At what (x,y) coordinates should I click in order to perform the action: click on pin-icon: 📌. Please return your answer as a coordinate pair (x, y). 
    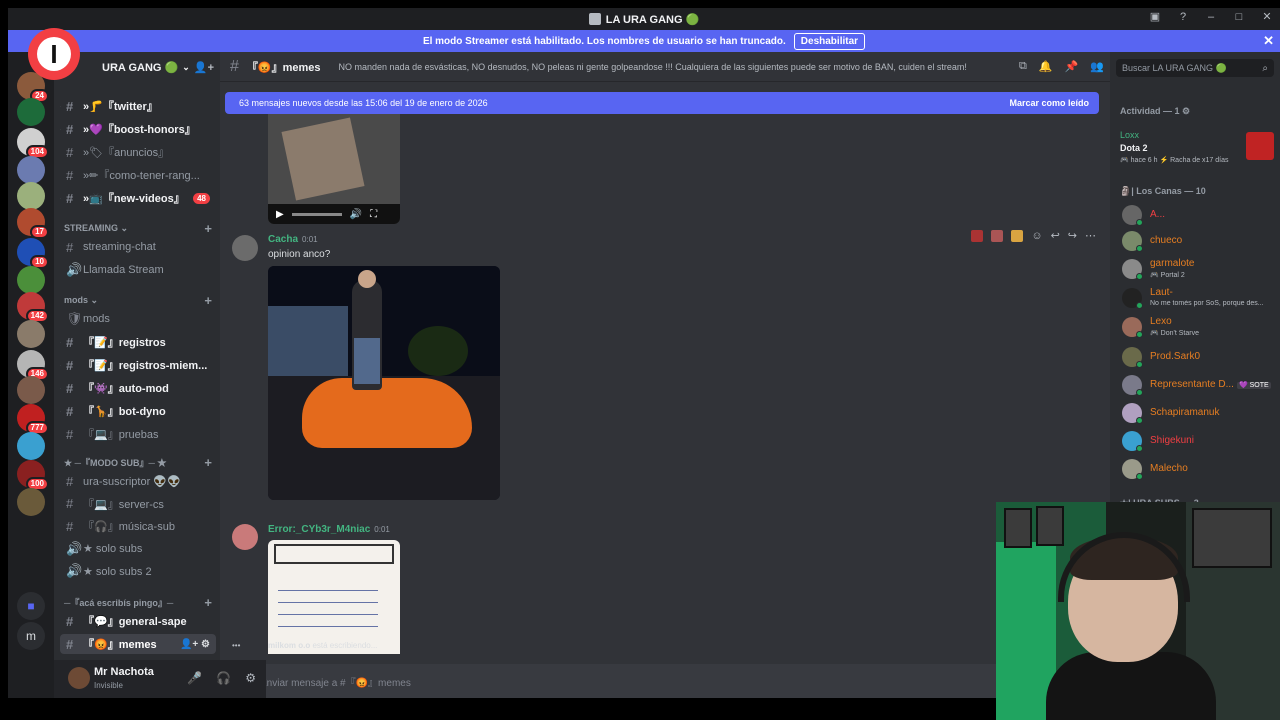
    Looking at the image, I should click on (1072, 66).